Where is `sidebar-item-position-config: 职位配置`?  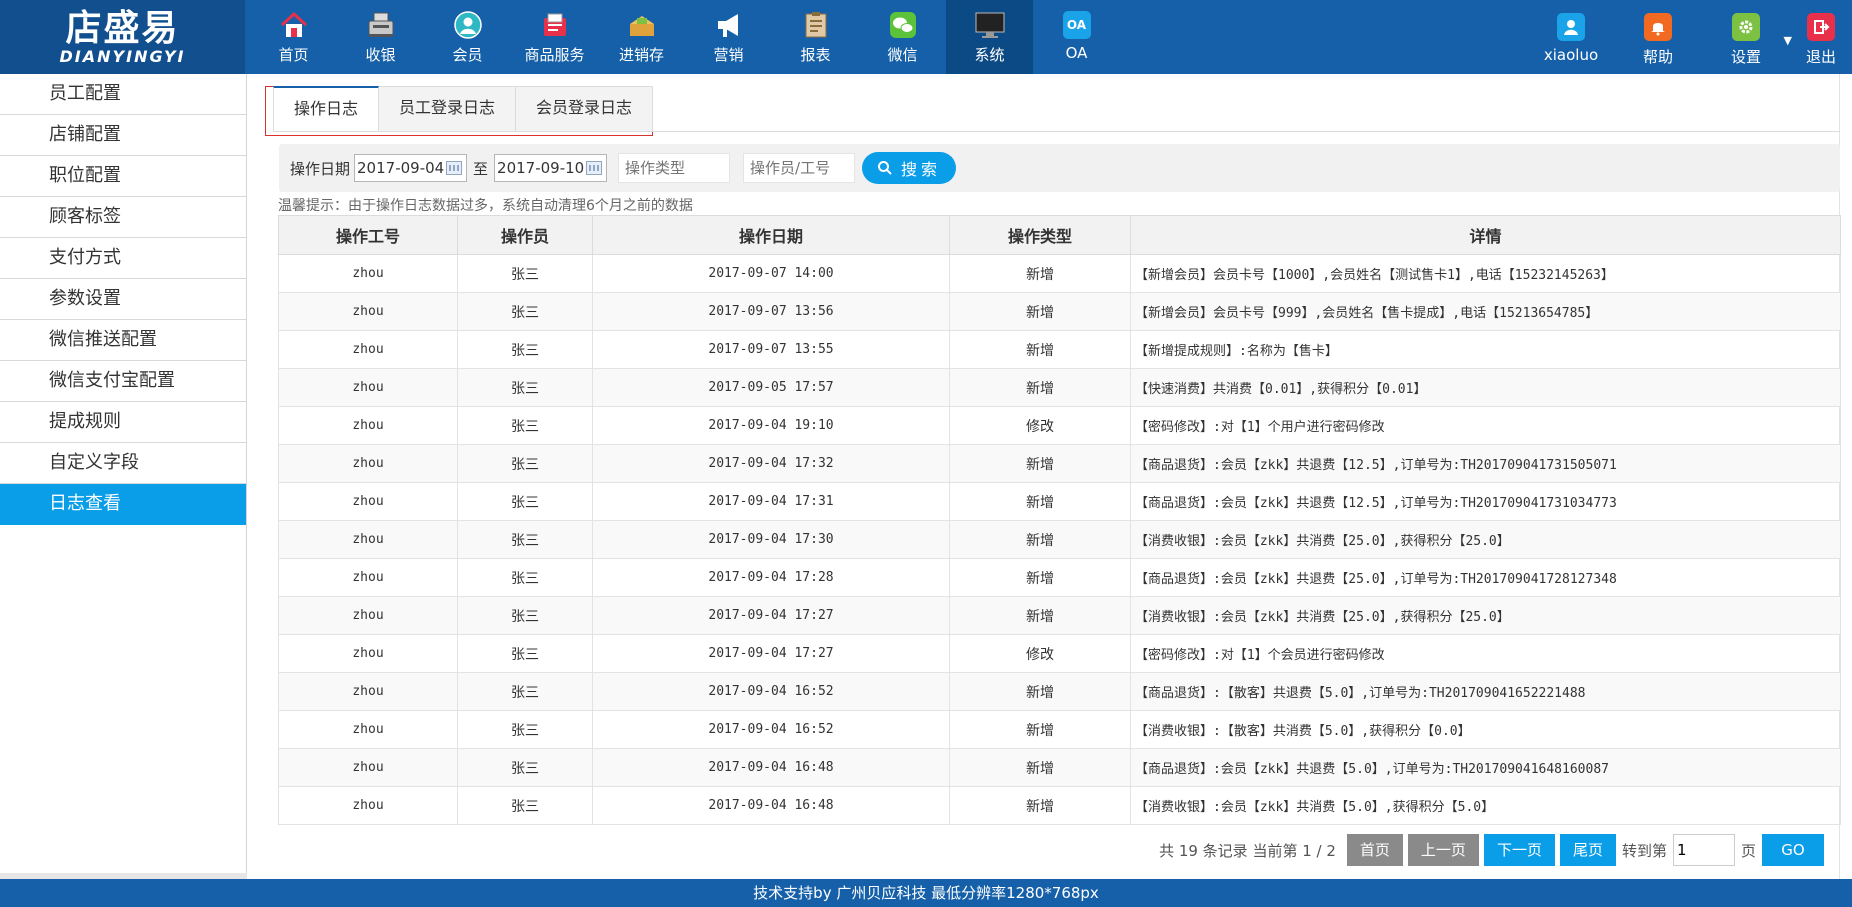 sidebar-item-position-config: 职位配置 is located at coordinates (123, 176).